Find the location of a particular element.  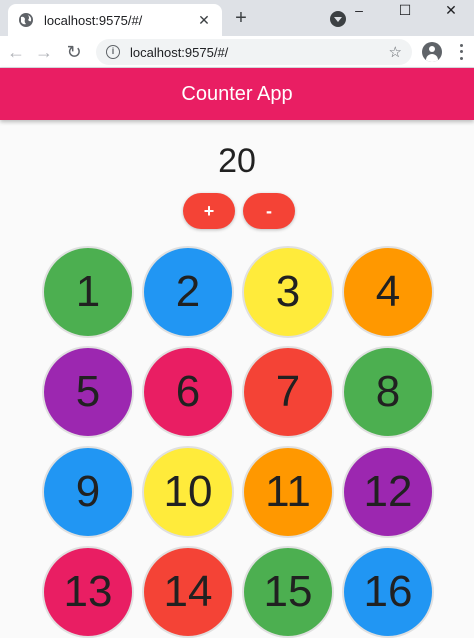

app-bar: Counter App is located at coordinates (237, 94).